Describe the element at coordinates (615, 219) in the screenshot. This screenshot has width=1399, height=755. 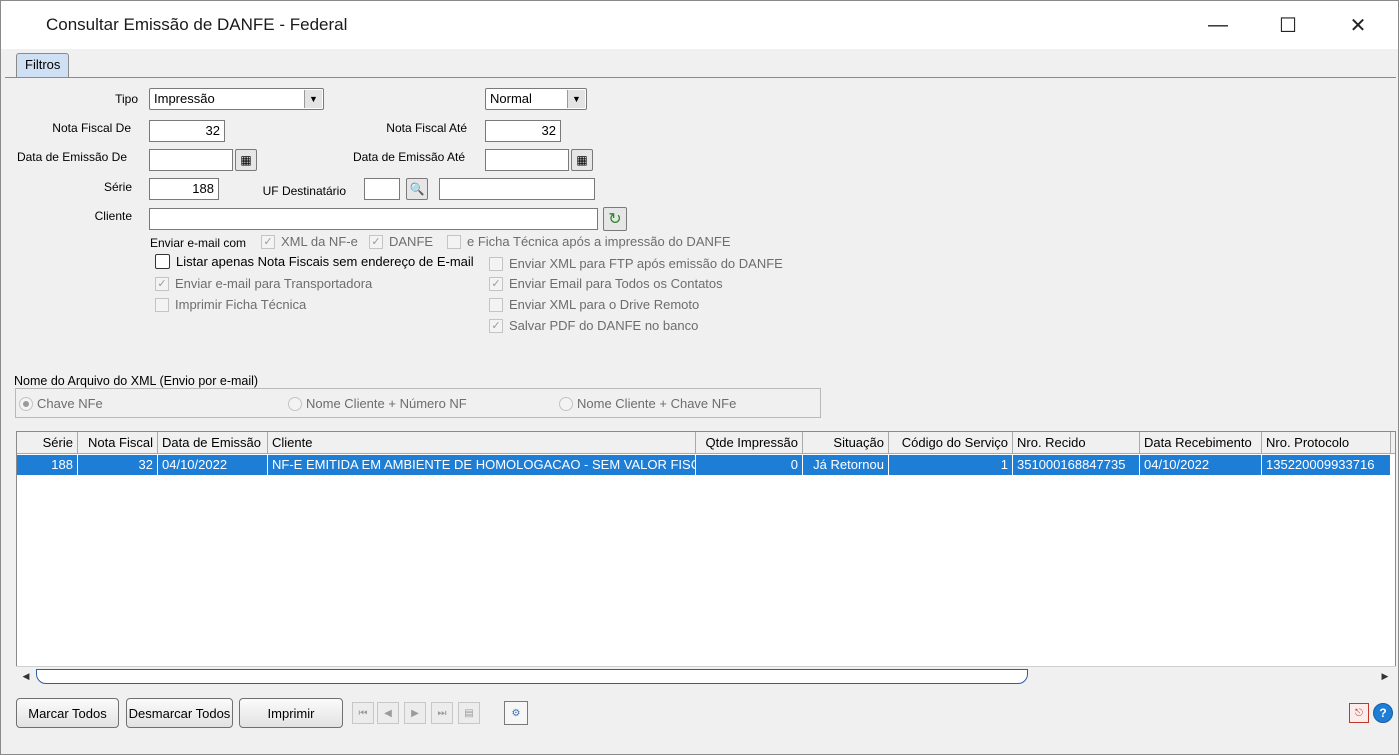
I see `refresh-arrow-icon: ↻` at that location.